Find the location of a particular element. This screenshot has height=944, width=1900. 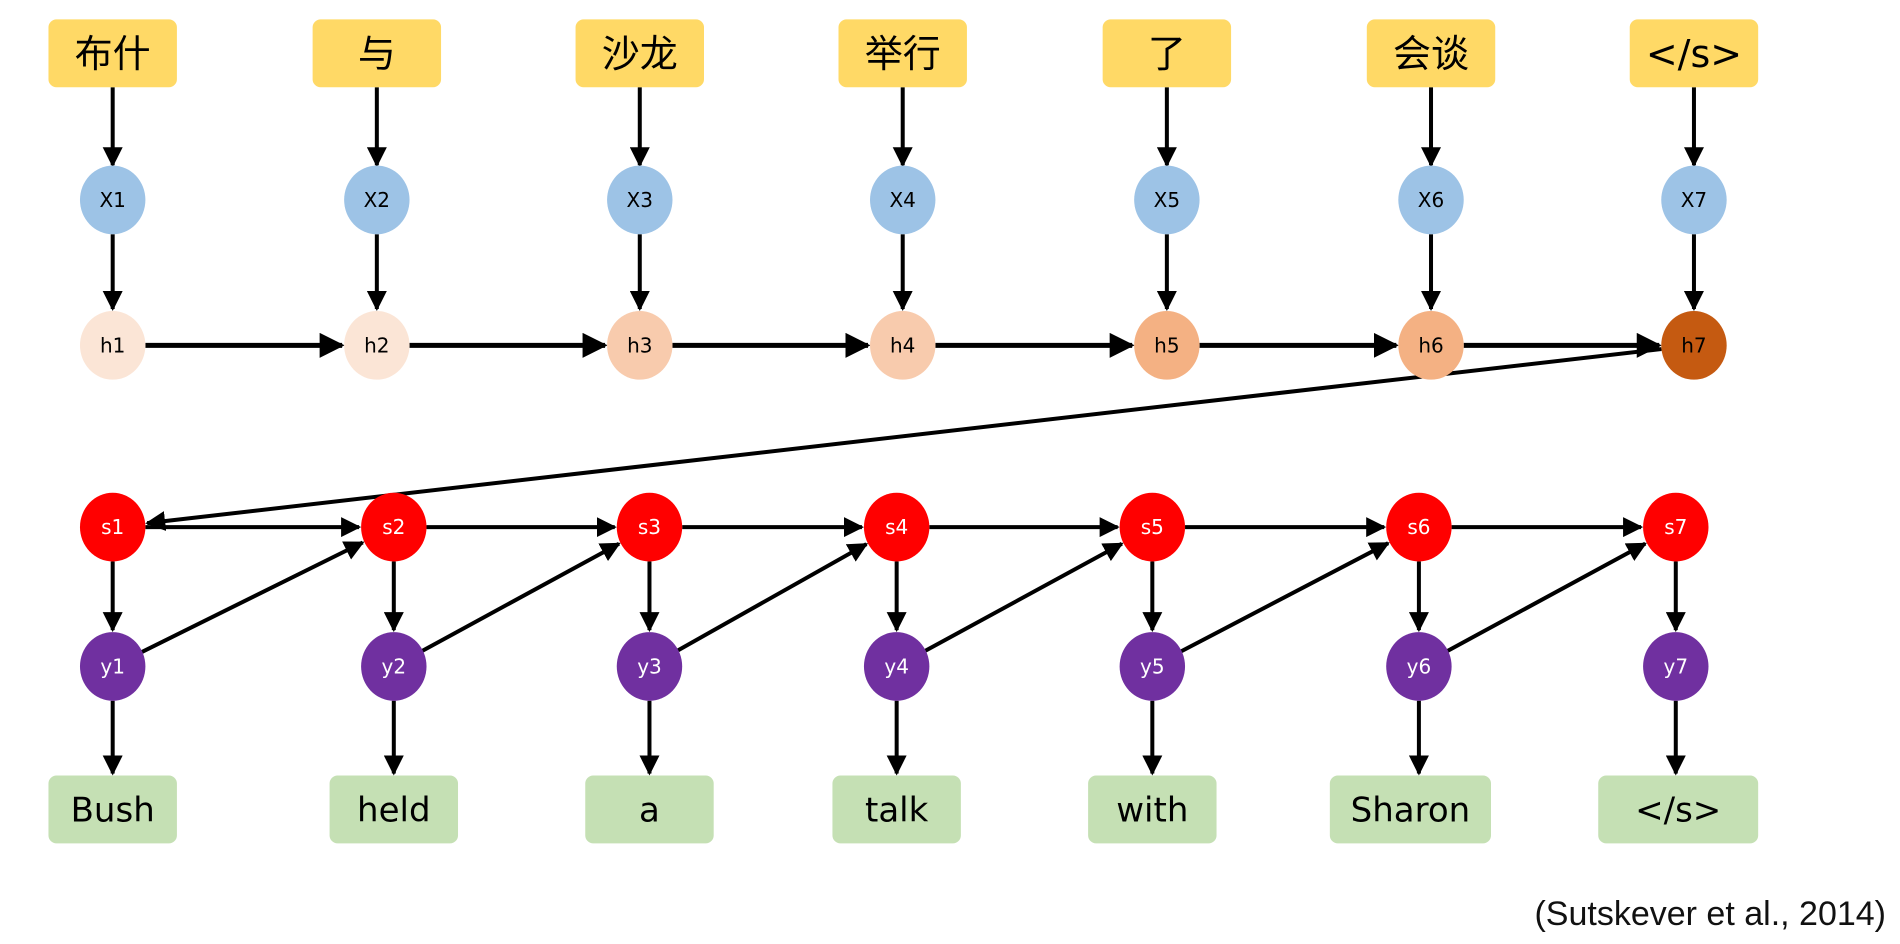

output-node-label: y6 is located at coordinates (1419, 666).